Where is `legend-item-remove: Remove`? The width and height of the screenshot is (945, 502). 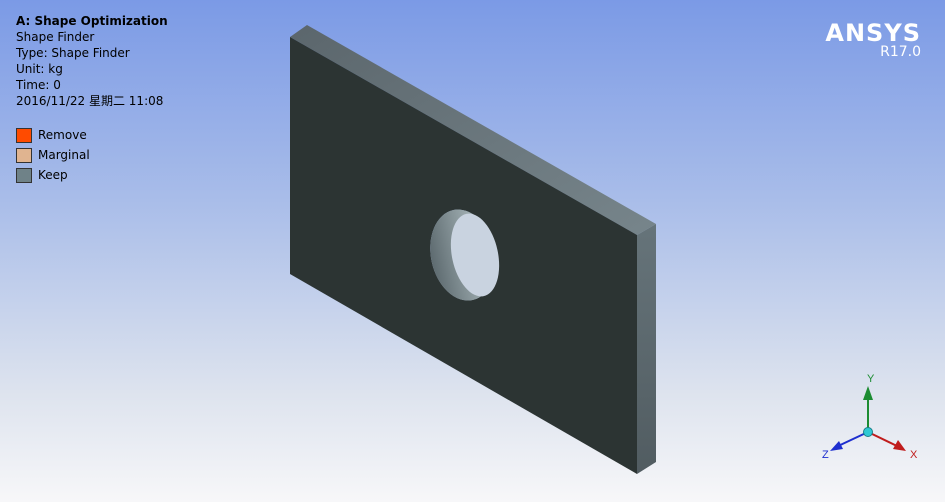 legend-item-remove: Remove is located at coordinates (53, 135).